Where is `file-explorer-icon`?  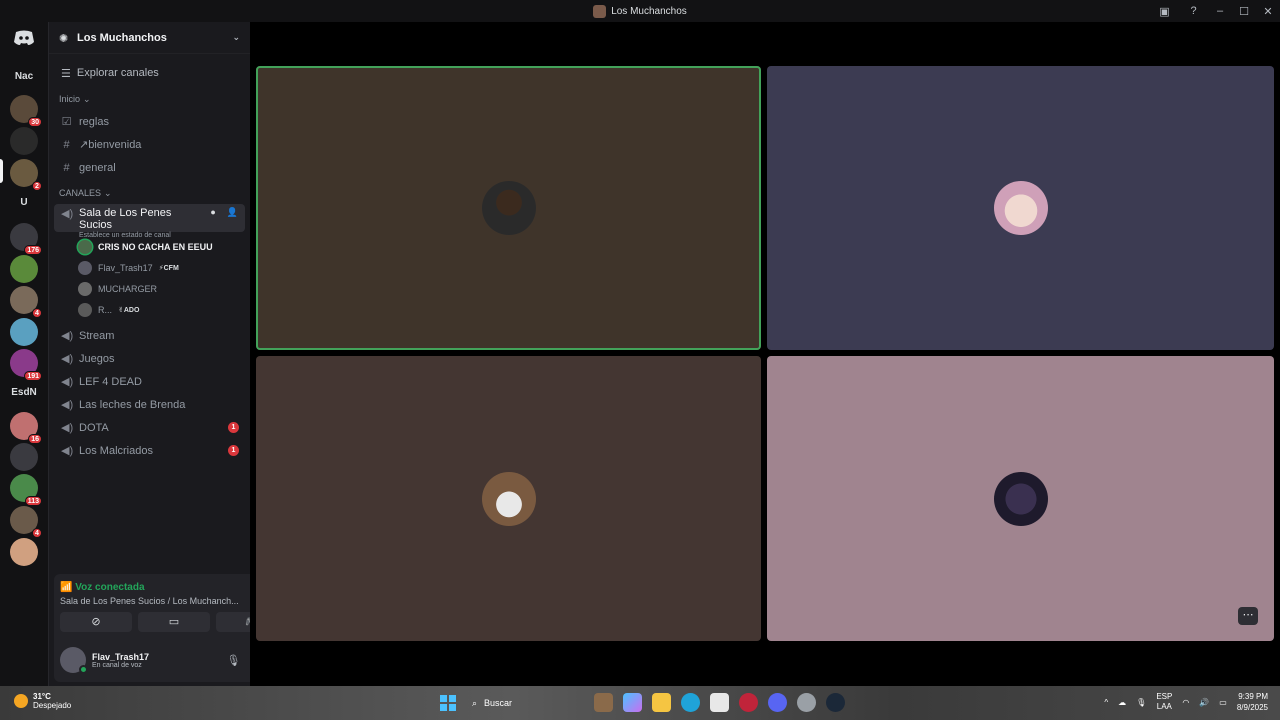
file-explorer-icon is located at coordinates (661, 702).